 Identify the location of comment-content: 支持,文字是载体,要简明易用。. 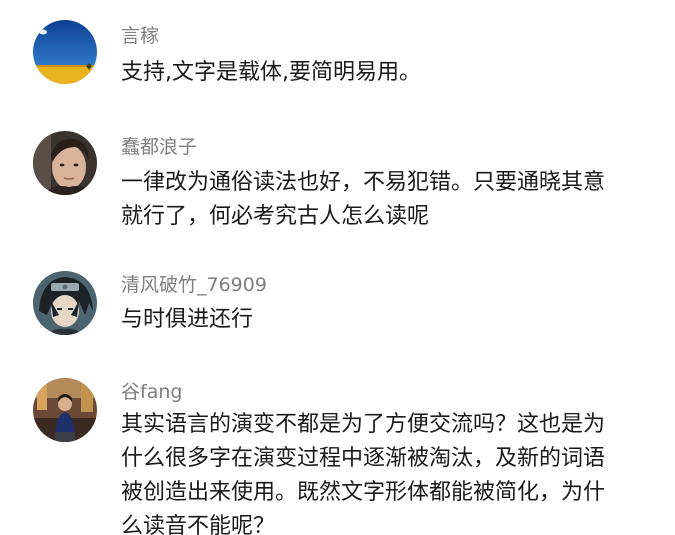
(386, 73).